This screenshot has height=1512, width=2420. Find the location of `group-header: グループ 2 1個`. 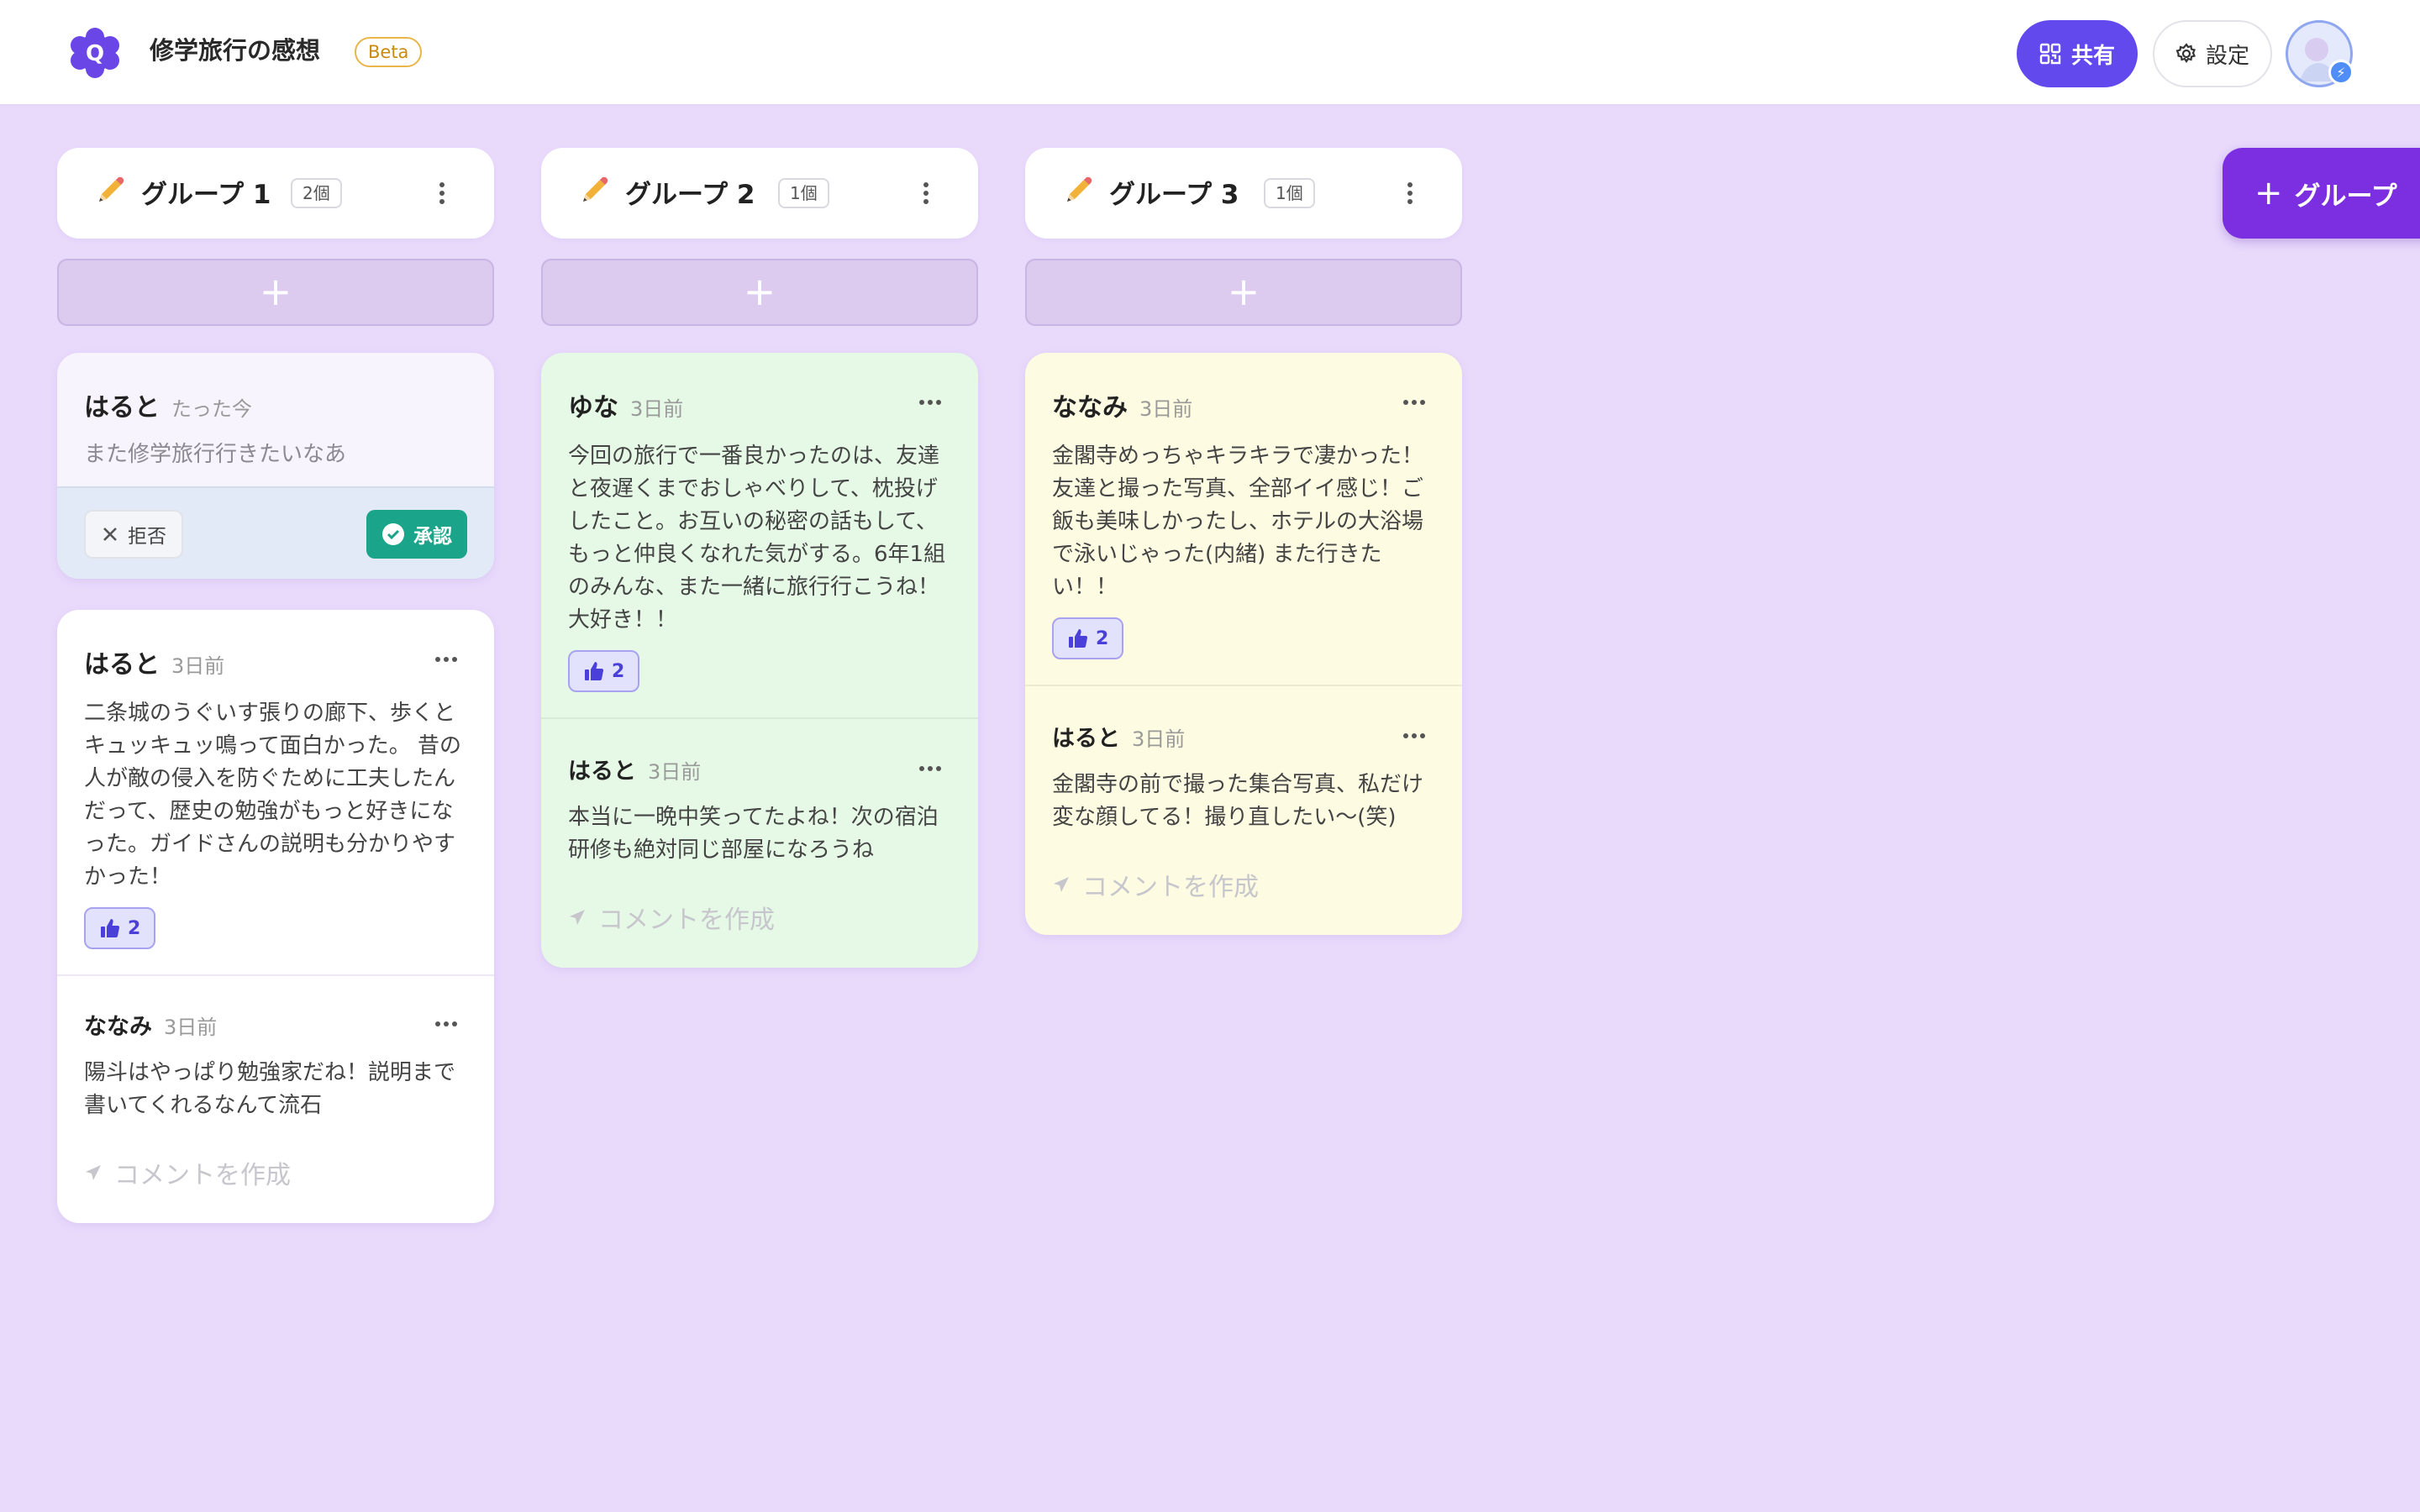

group-header: グループ 2 1個 is located at coordinates (759, 193).